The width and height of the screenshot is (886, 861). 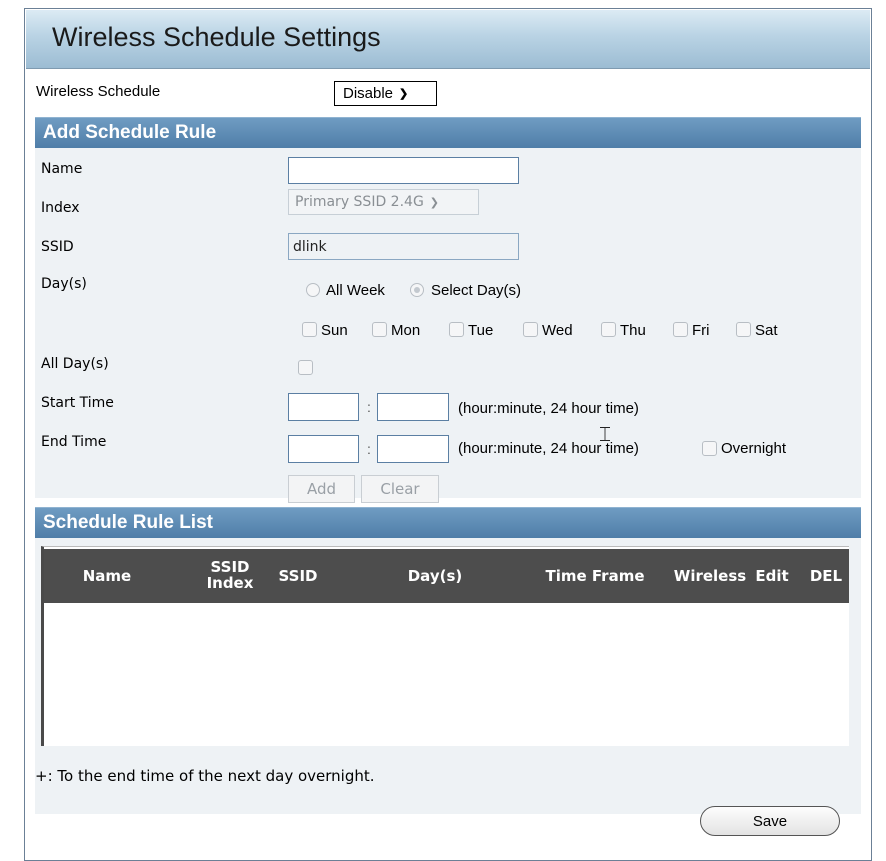 What do you see at coordinates (379, 329) in the screenshot?
I see `day-mon-checkbox` at bounding box center [379, 329].